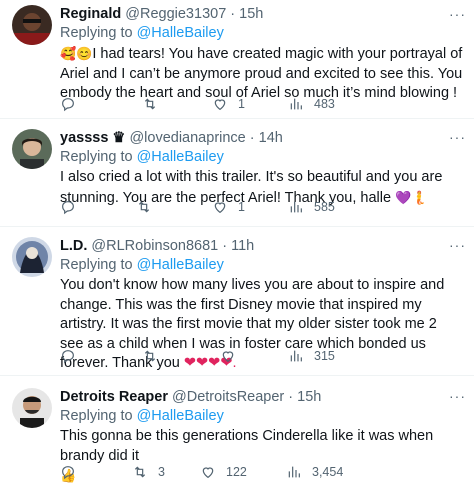  I want to click on view-count: 315, so click(324, 356).